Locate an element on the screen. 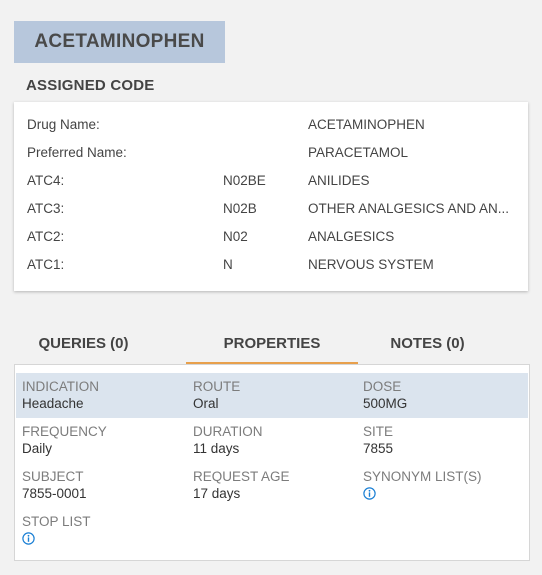 This screenshot has height=575, width=542. tab-notes: NOTES (0) is located at coordinates (427, 350).